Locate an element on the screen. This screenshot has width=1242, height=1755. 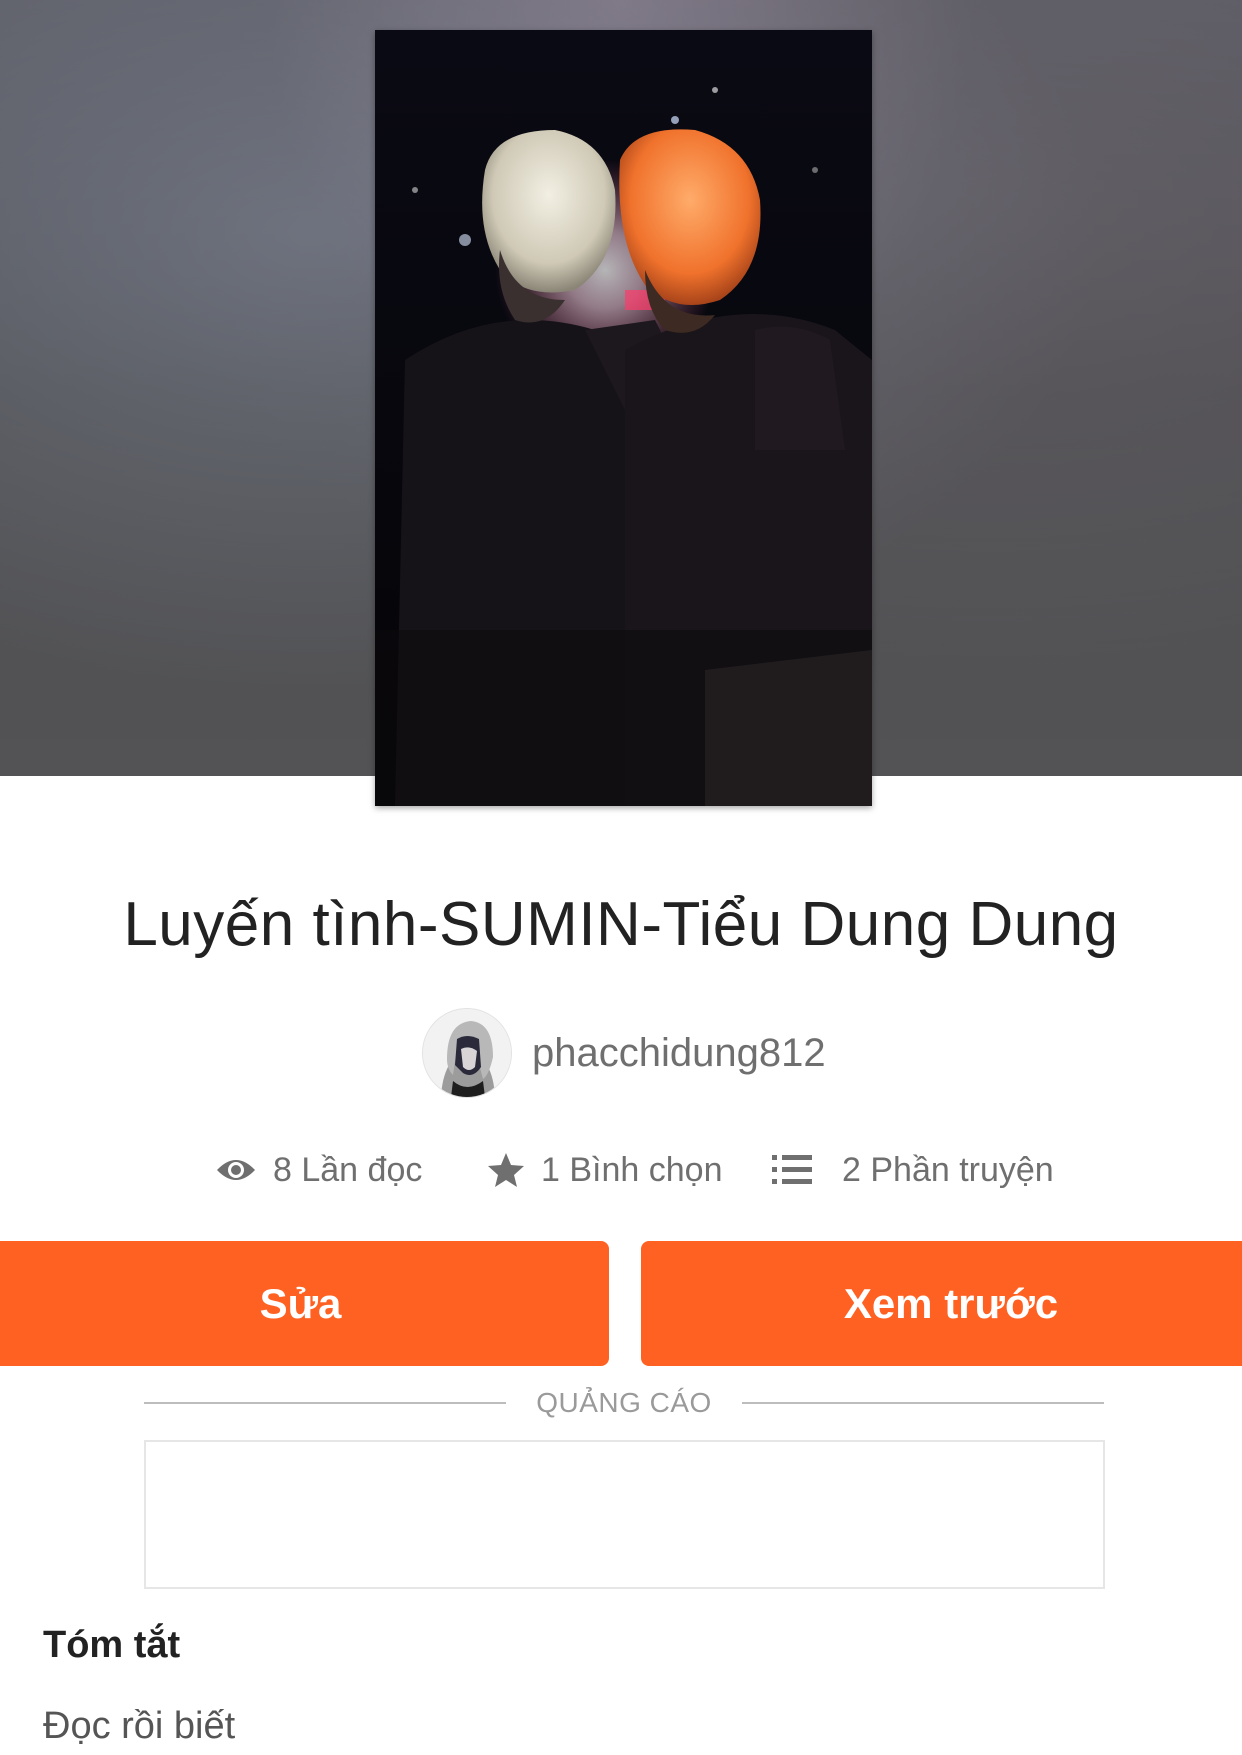
ad-divider: QUẢNG CÁO is located at coordinates (624, 1403).